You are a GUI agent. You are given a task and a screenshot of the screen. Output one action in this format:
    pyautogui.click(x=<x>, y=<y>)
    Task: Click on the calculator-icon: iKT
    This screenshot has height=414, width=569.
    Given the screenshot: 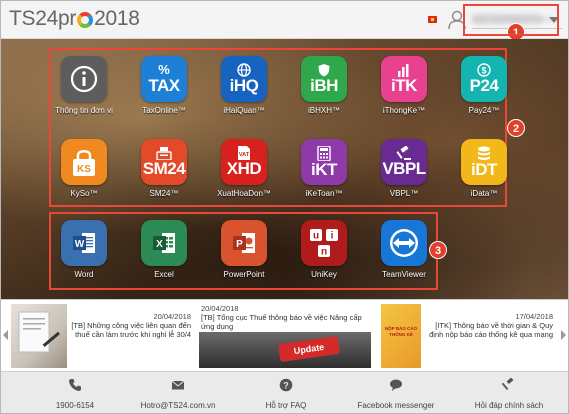 What is the action you would take?
    pyautogui.click(x=324, y=162)
    